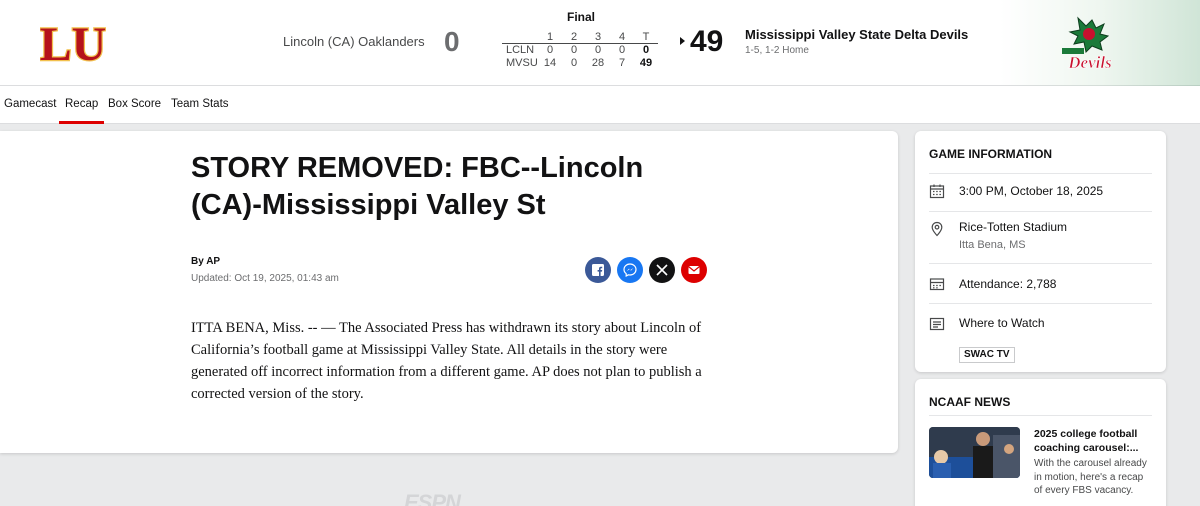 The width and height of the screenshot is (1200, 506). What do you see at coordinates (646, 63) in the screenshot?
I see `linescore-total: 49` at bounding box center [646, 63].